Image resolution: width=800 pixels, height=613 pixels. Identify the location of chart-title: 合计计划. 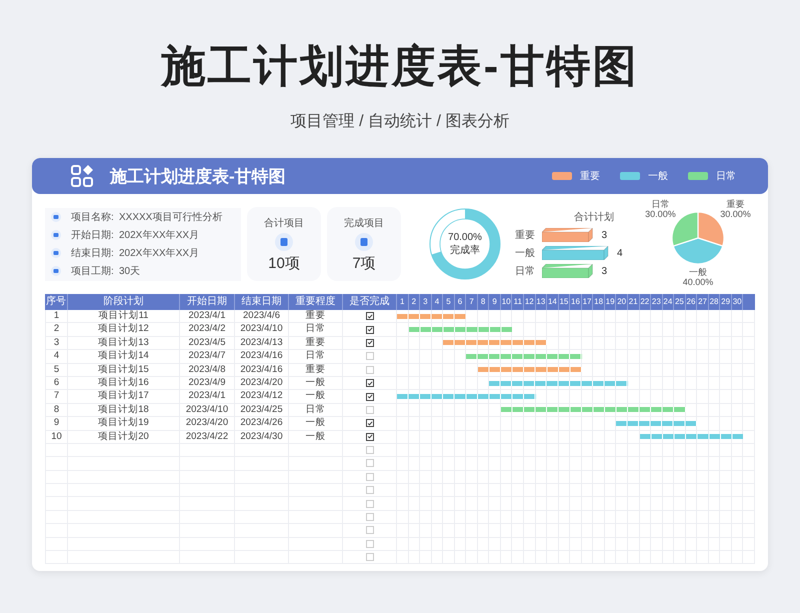
(594, 217).